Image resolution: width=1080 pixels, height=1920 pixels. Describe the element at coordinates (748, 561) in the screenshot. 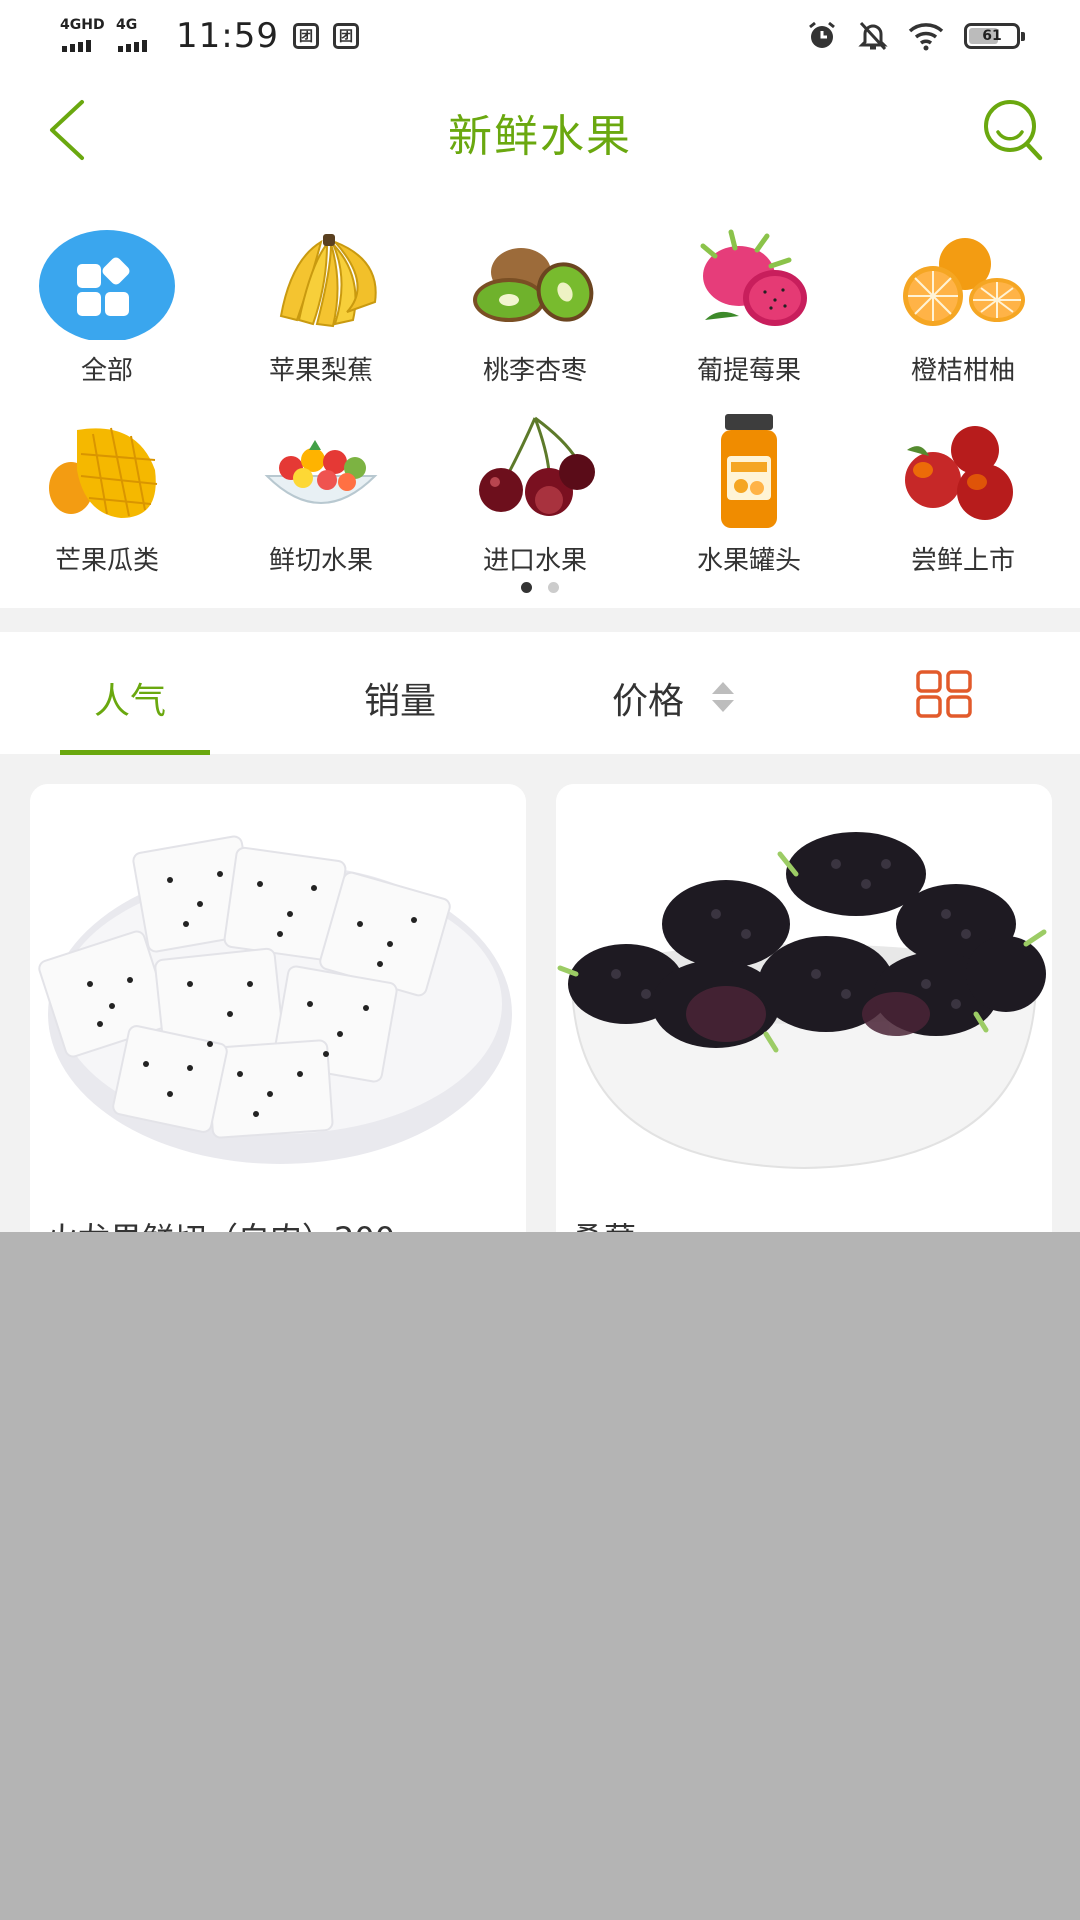

I see `category-label: 水果罐头` at that location.